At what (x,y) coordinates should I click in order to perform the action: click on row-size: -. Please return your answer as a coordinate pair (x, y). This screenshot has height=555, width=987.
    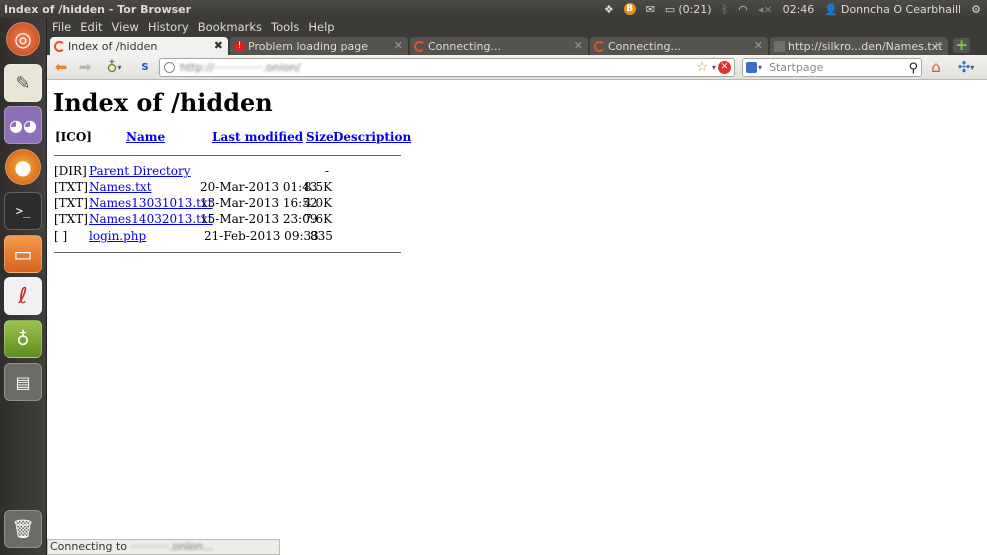
    Looking at the image, I should click on (327, 171).